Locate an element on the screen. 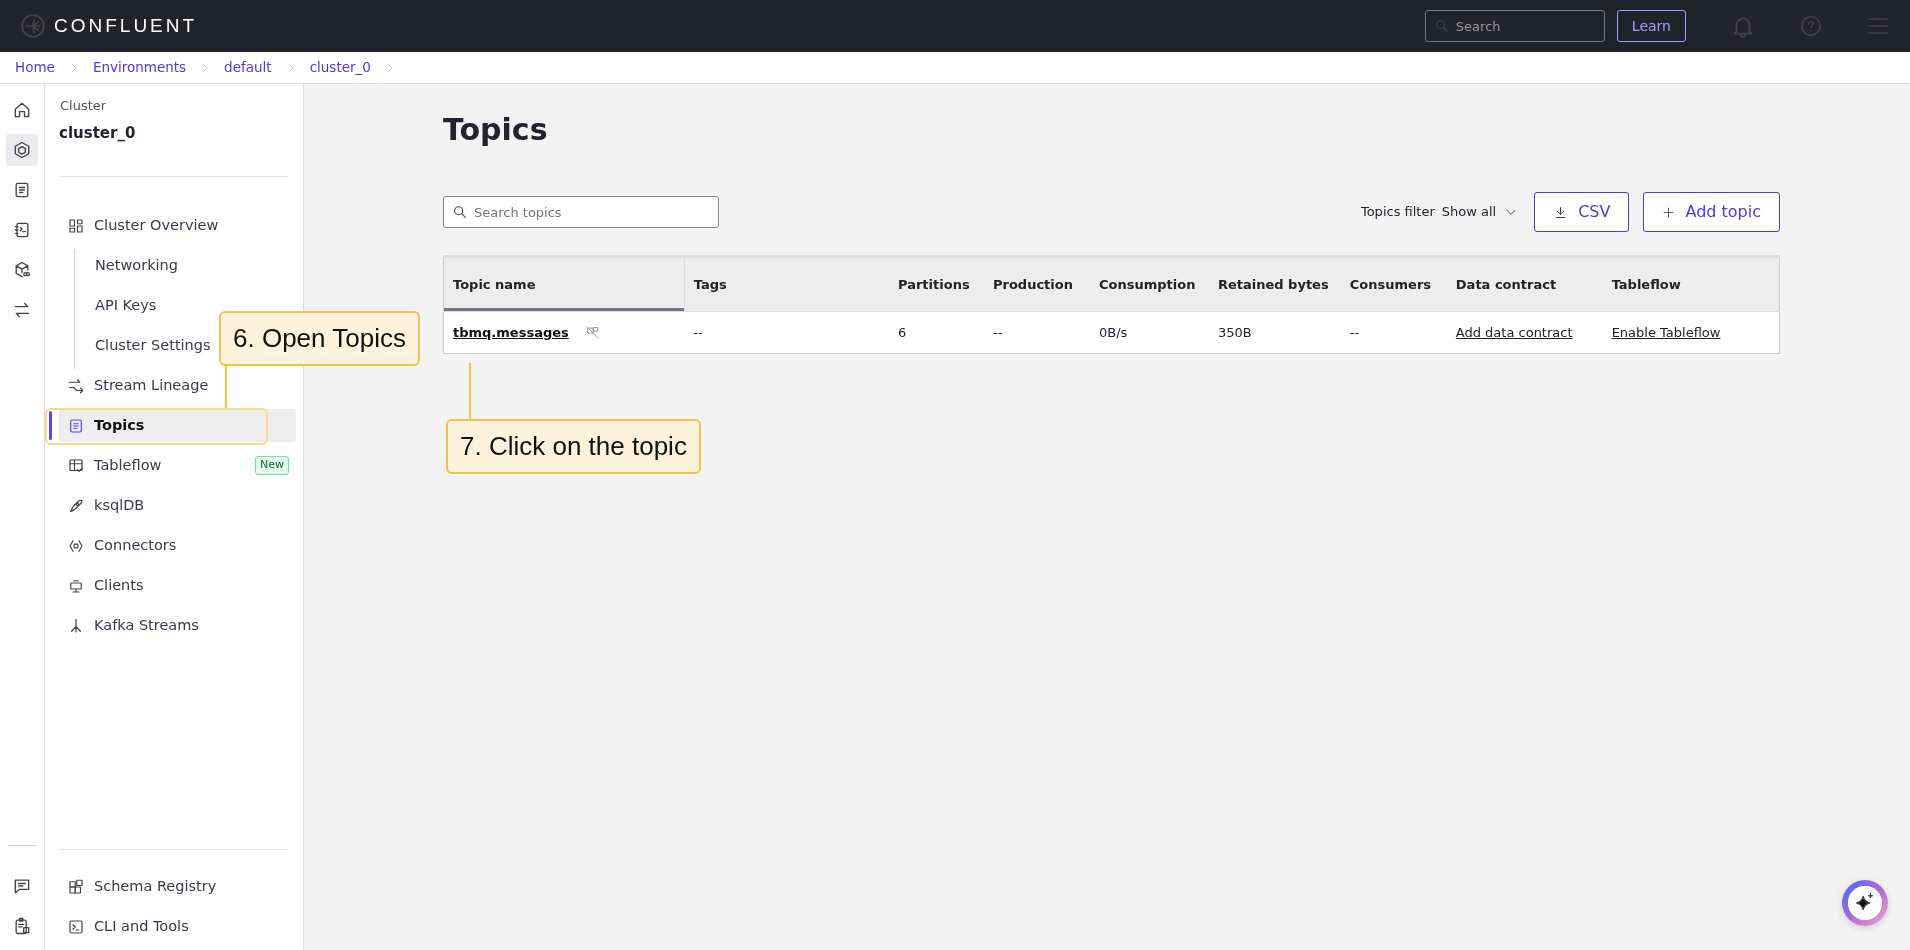  sidebar-item: Schema Registry is located at coordinates (139, 886).